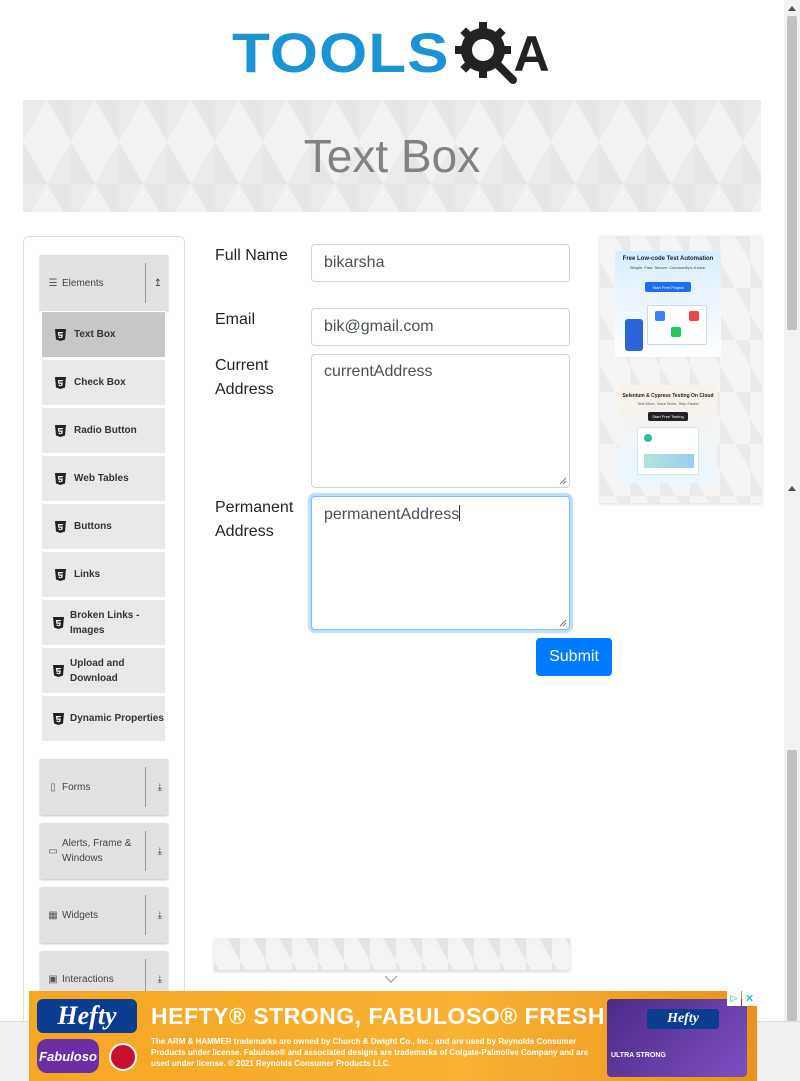 The width and height of the screenshot is (800, 1081). What do you see at coordinates (391, 979) in the screenshot?
I see `chevron-down-icon` at bounding box center [391, 979].